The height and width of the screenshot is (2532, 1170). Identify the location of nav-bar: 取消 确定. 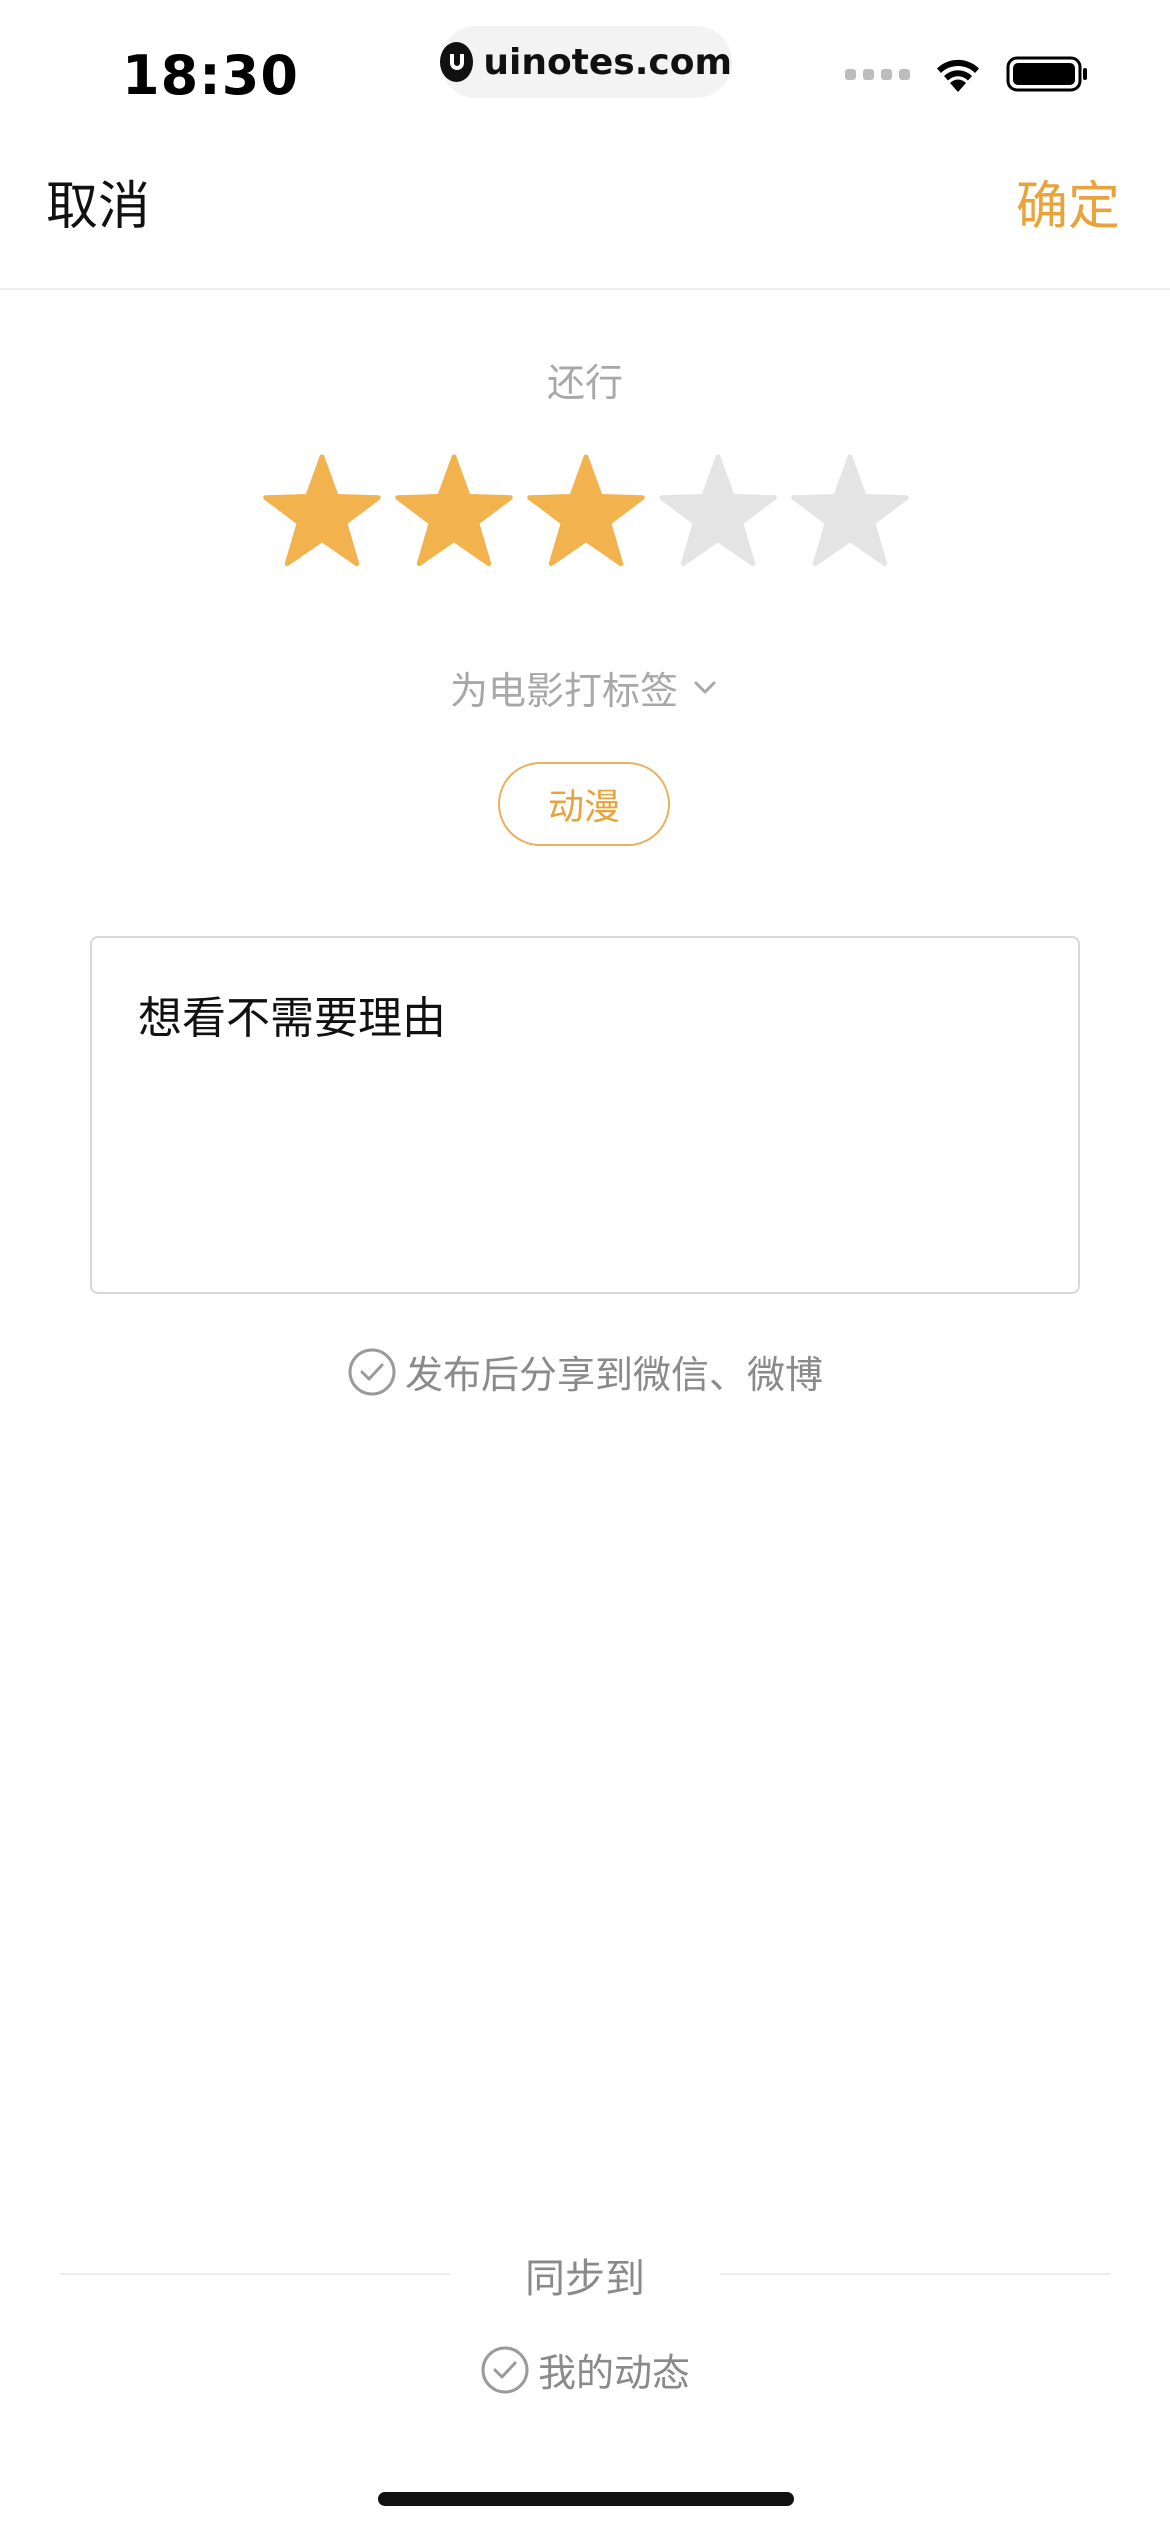
(585, 215).